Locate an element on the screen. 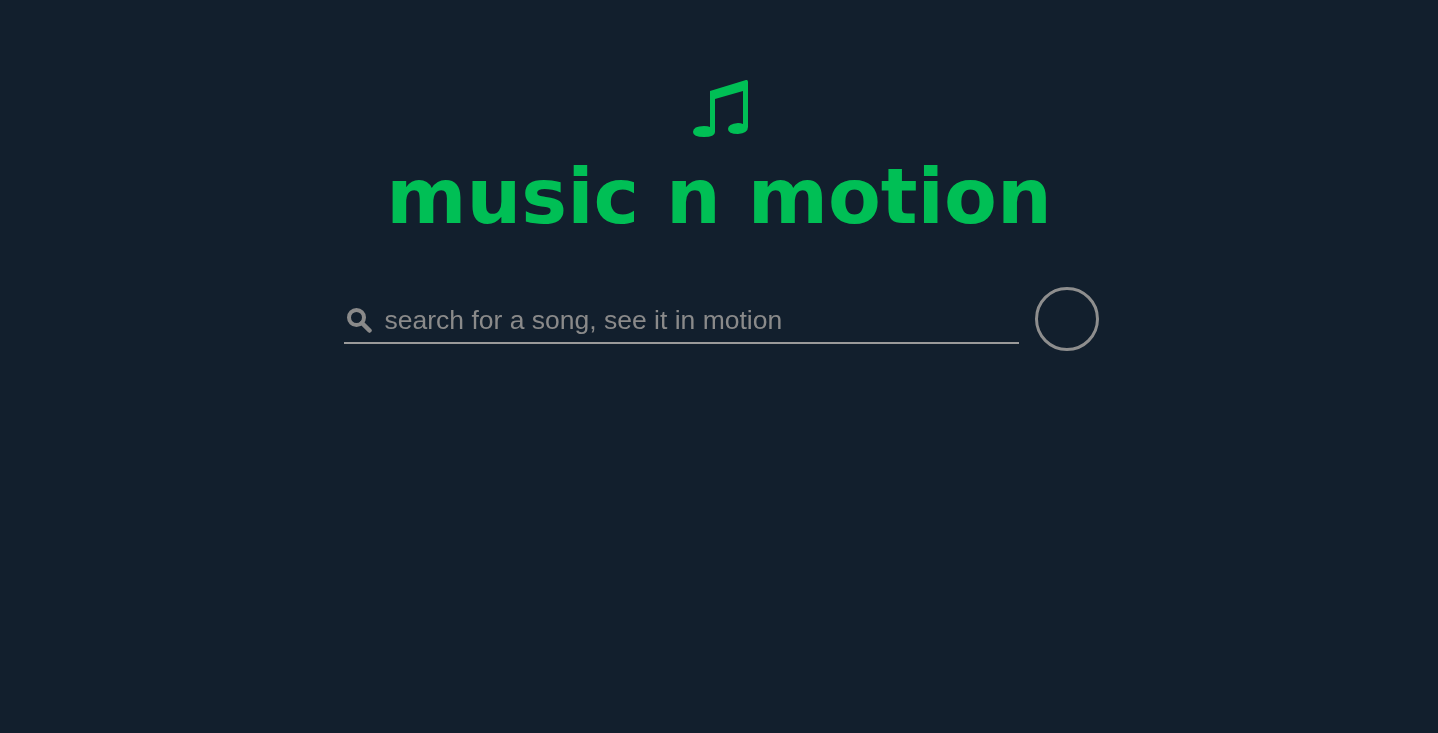  app-title: music n motion is located at coordinates (719, 197).